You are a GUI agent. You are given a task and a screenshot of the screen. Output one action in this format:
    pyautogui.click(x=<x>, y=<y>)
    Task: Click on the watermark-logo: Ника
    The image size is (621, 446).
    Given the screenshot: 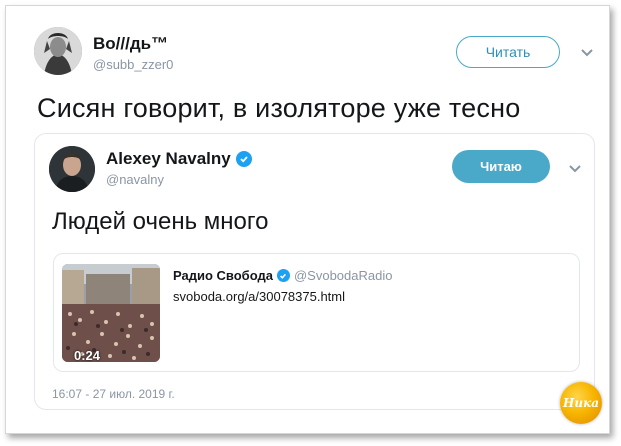 What is the action you would take?
    pyautogui.click(x=581, y=403)
    